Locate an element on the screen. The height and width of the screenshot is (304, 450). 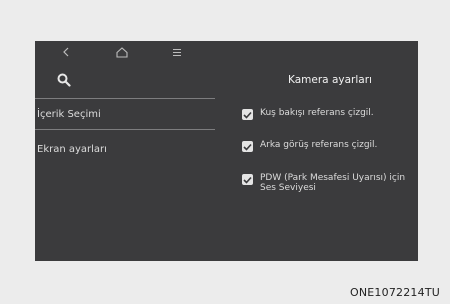
figure-code-caption: ONE1072214TU is located at coordinates (395, 292).